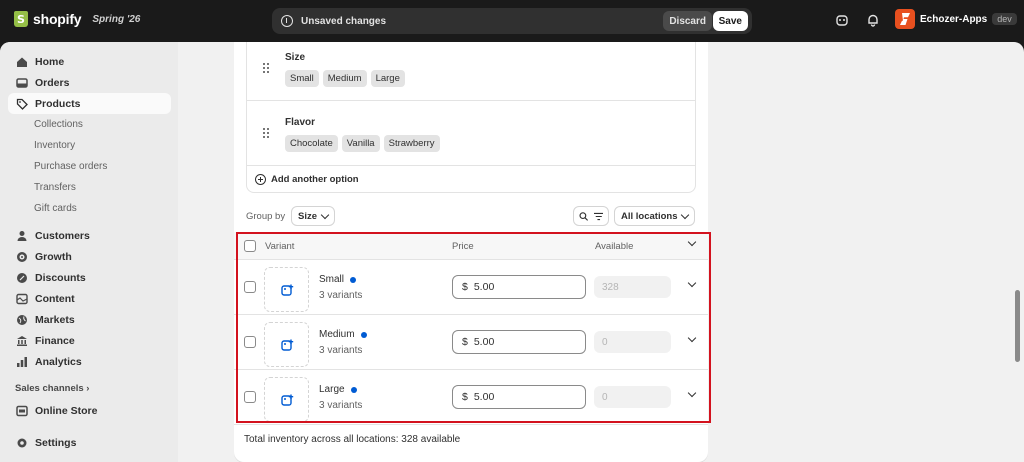 The width and height of the screenshot is (1024, 462). I want to click on table-row: Small 3 variants $ 5.00 328, so click(471, 287).